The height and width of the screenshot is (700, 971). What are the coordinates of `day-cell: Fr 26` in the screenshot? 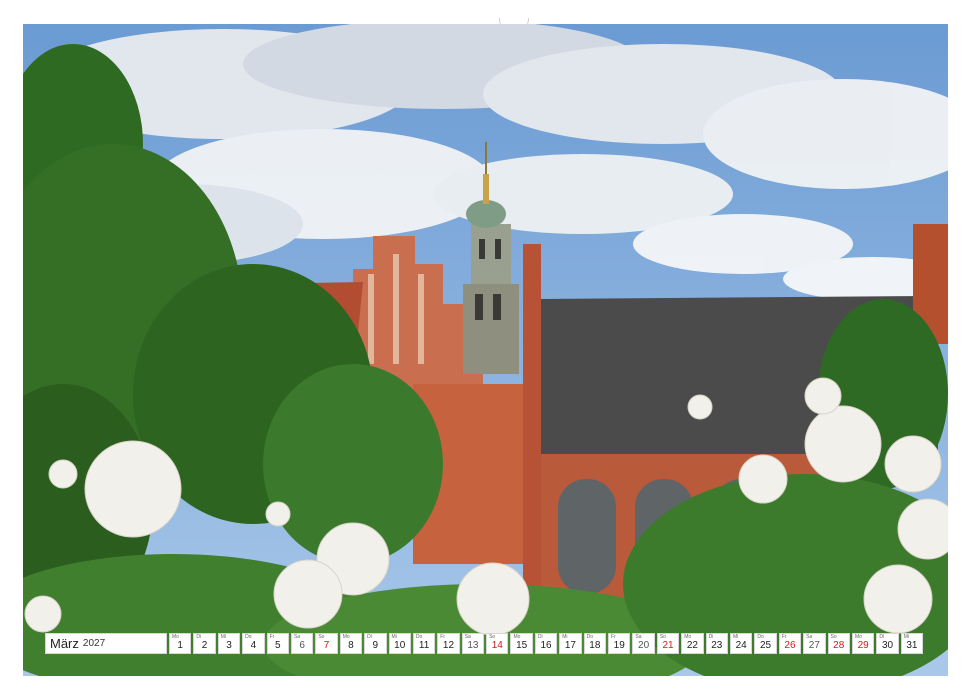 It's located at (790, 643).